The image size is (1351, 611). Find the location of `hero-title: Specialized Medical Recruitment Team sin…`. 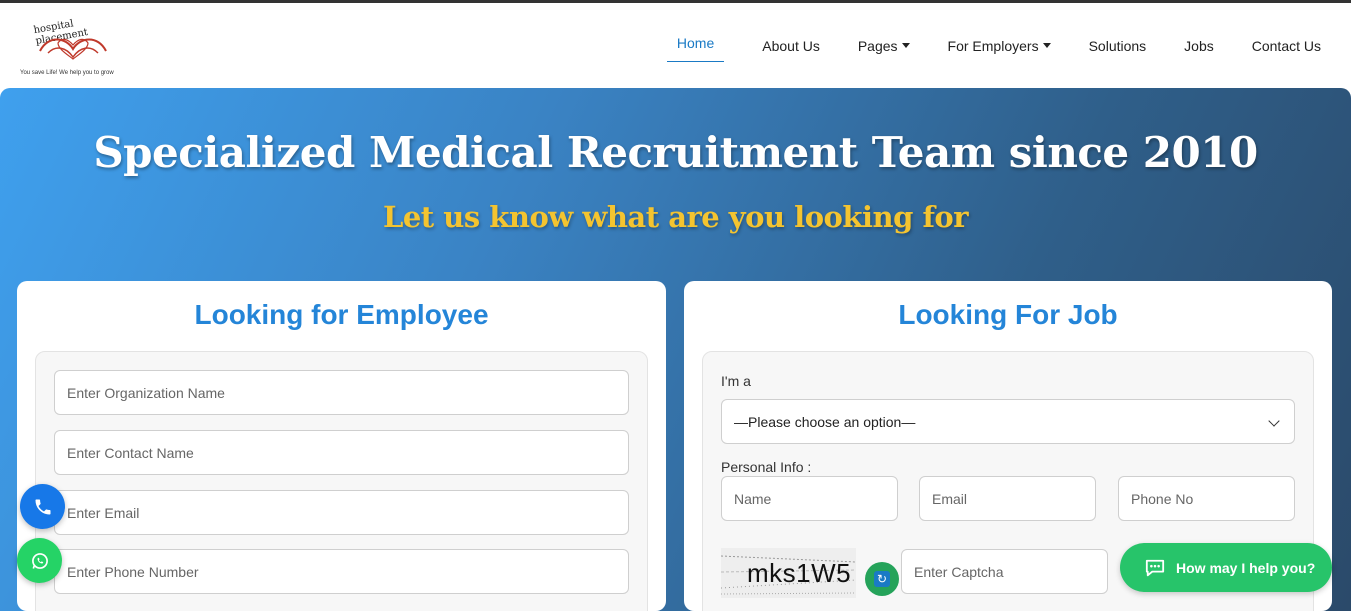

hero-title: Specialized Medical Recruitment Team sin… is located at coordinates (675, 152).